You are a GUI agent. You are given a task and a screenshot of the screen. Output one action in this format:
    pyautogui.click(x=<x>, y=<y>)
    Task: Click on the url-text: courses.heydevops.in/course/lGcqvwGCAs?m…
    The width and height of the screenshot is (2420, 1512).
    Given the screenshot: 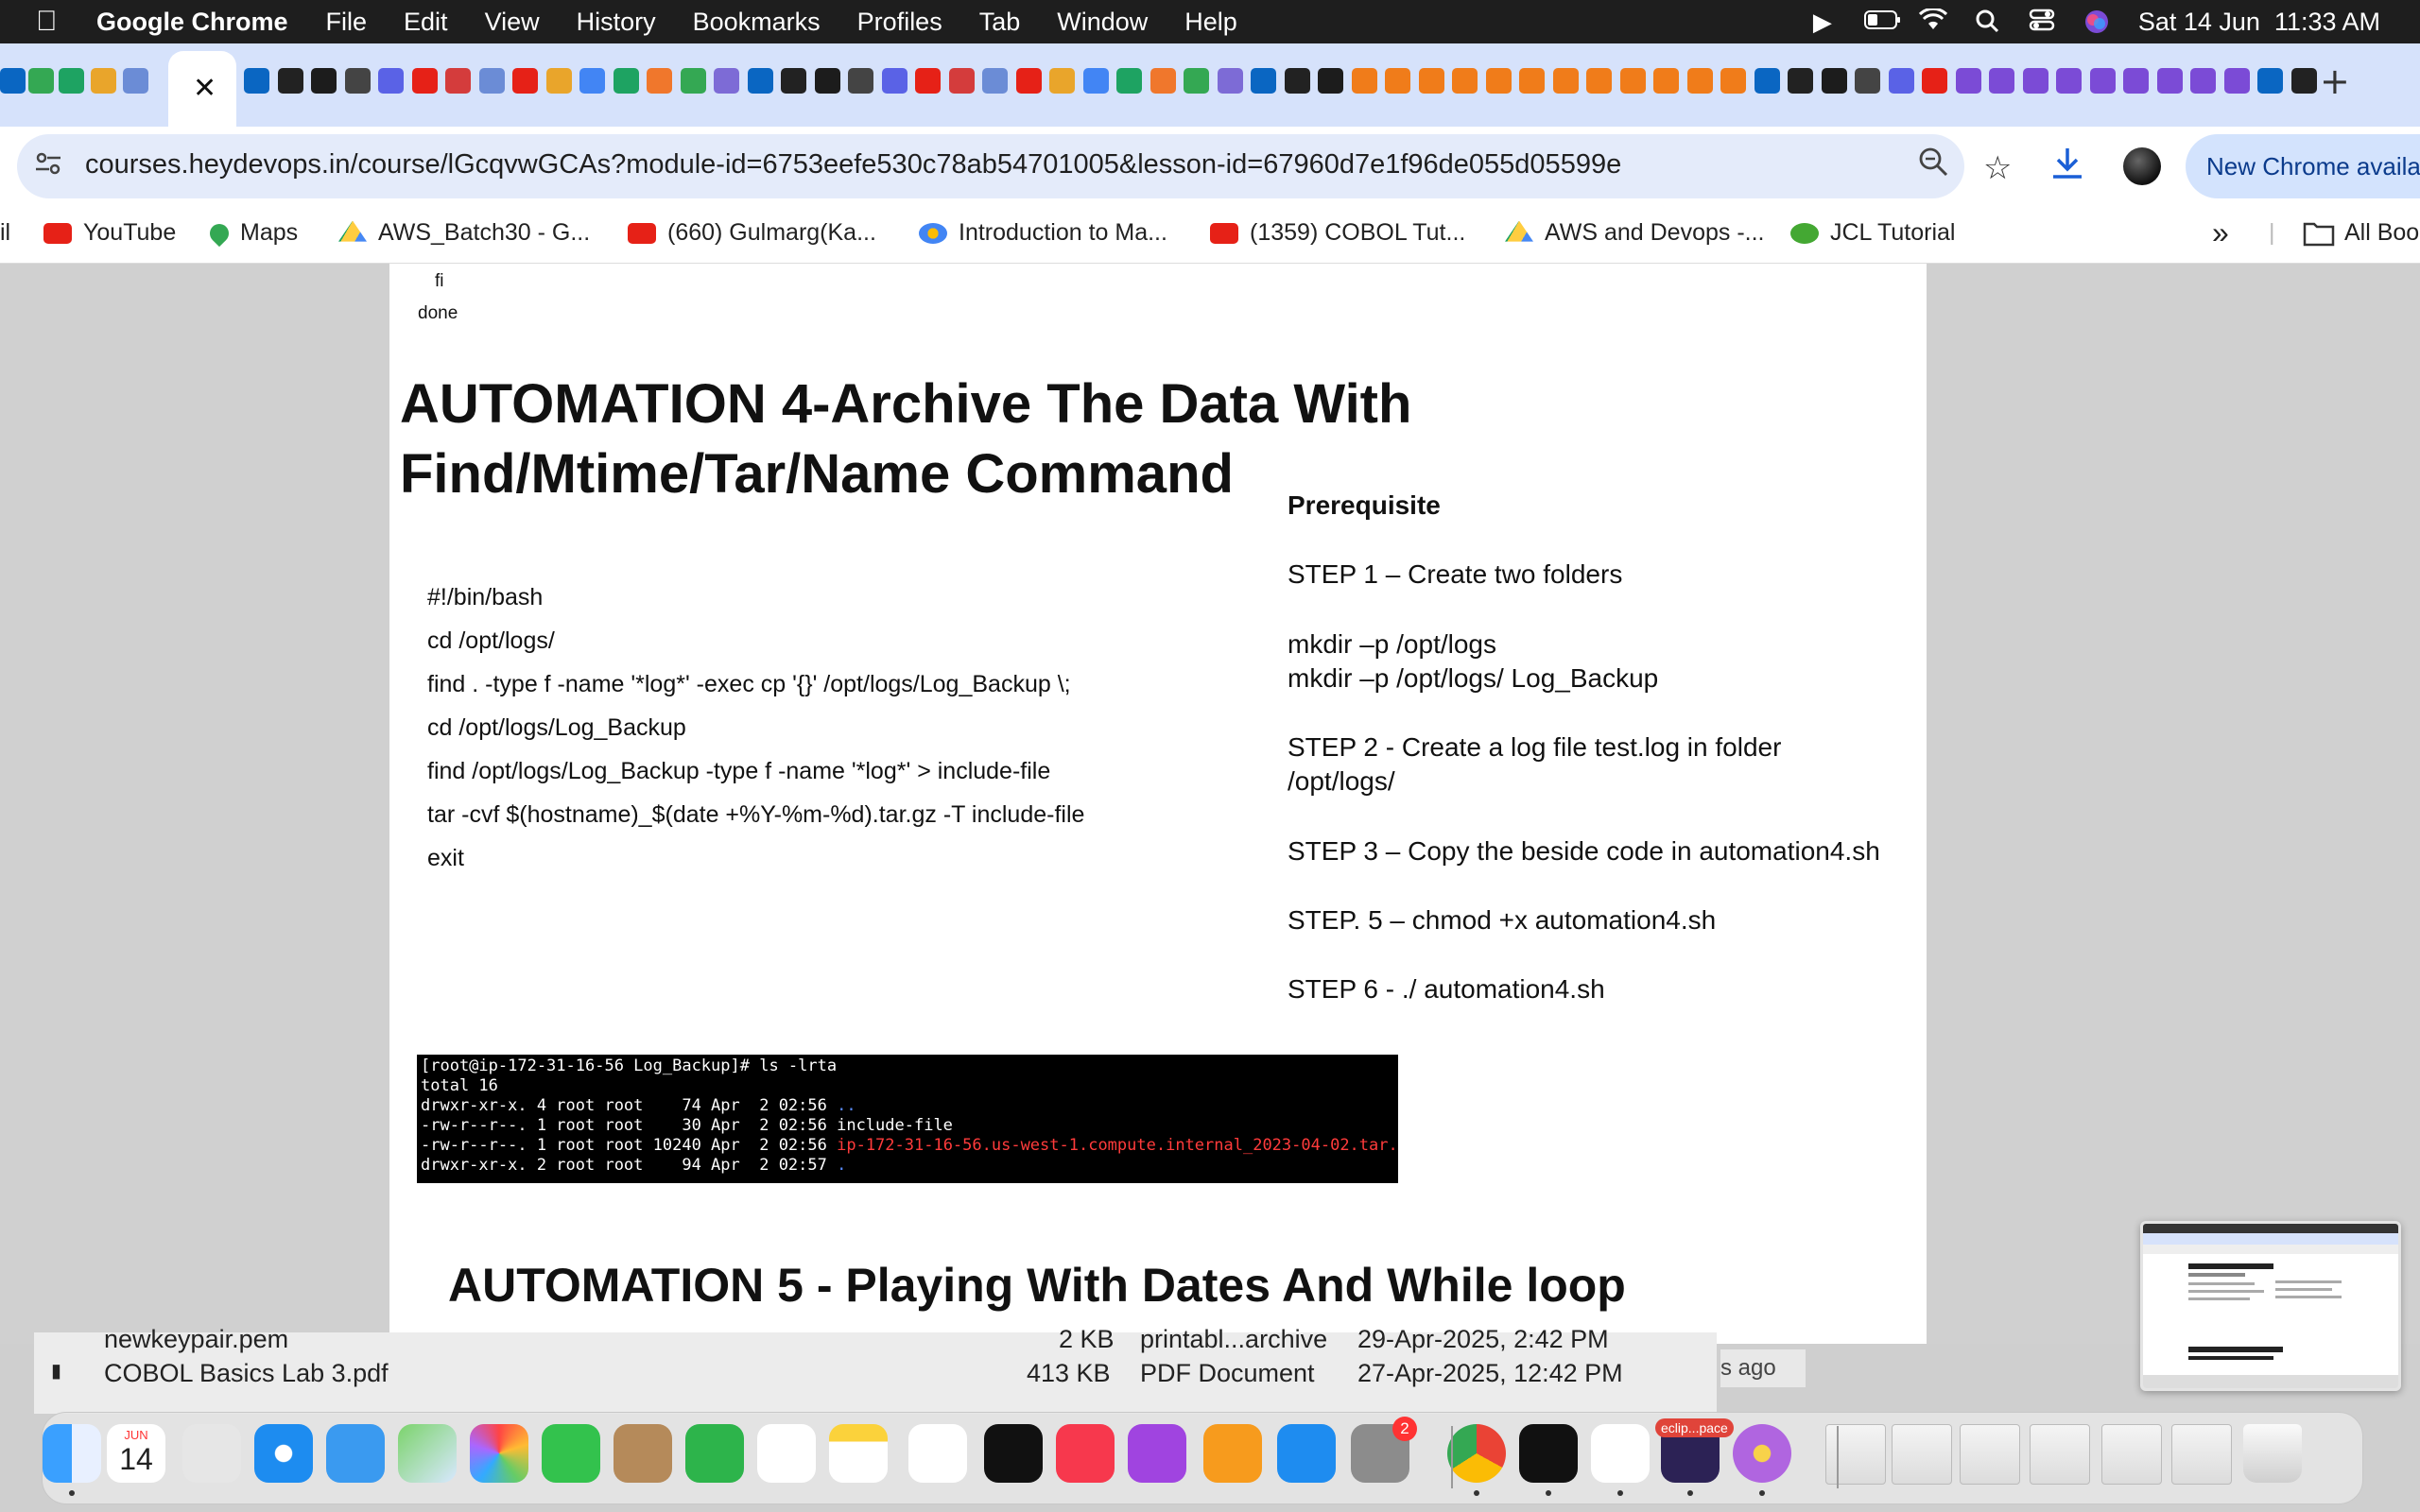 What is the action you would take?
    pyautogui.click(x=853, y=164)
    